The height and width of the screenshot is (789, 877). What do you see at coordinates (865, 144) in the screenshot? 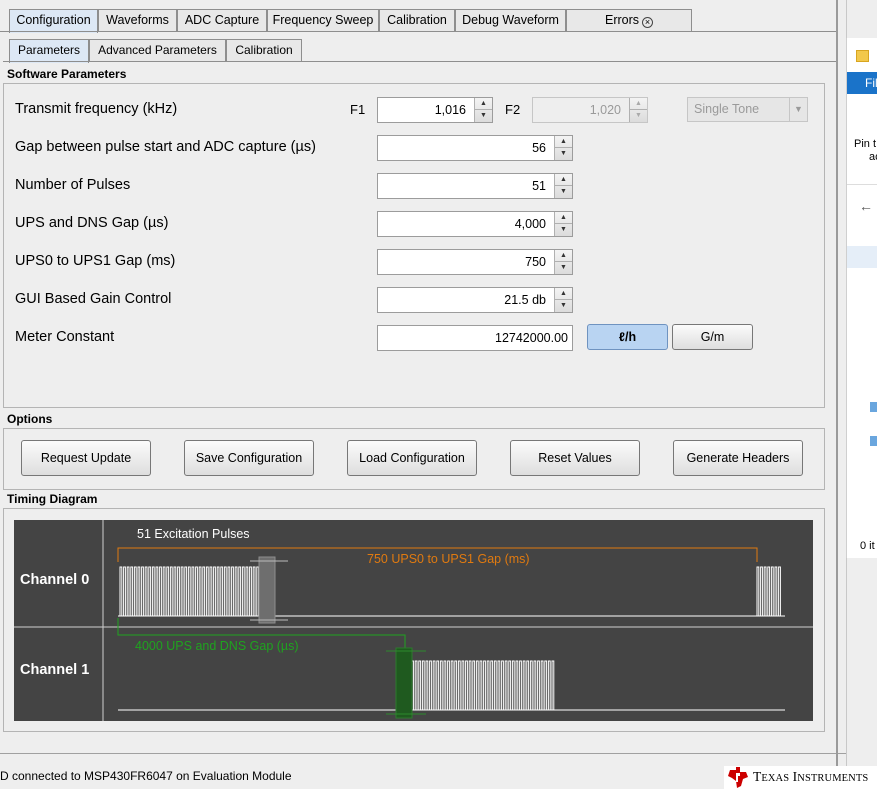
I see `pin-text: Pin t` at bounding box center [865, 144].